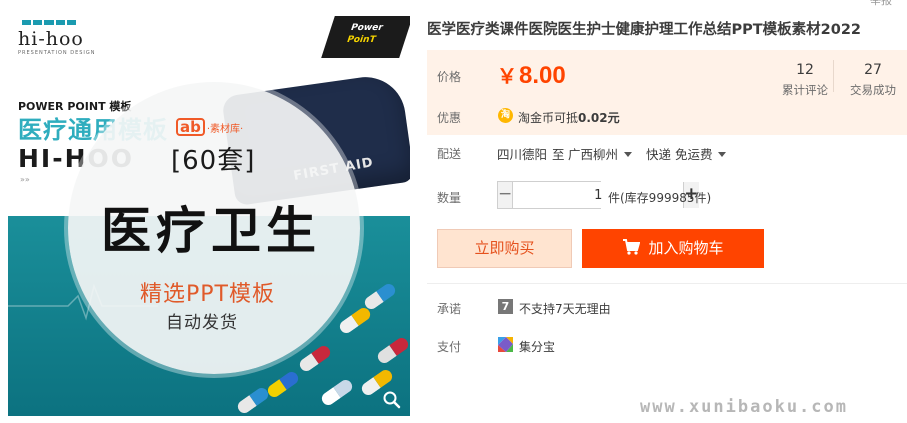  I want to click on quantity-stepper: − +, so click(598, 195).